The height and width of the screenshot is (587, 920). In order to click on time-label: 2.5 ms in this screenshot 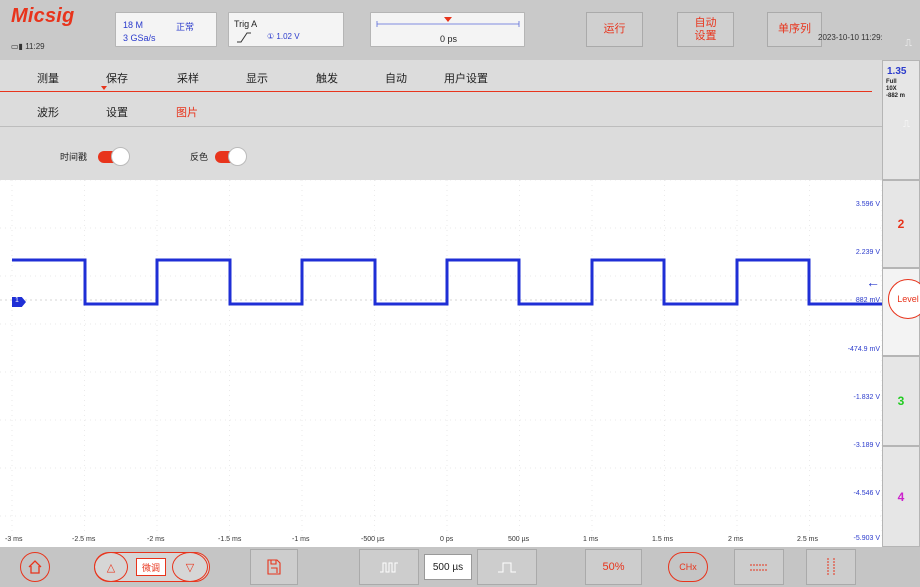, I will do `click(808, 539)`.